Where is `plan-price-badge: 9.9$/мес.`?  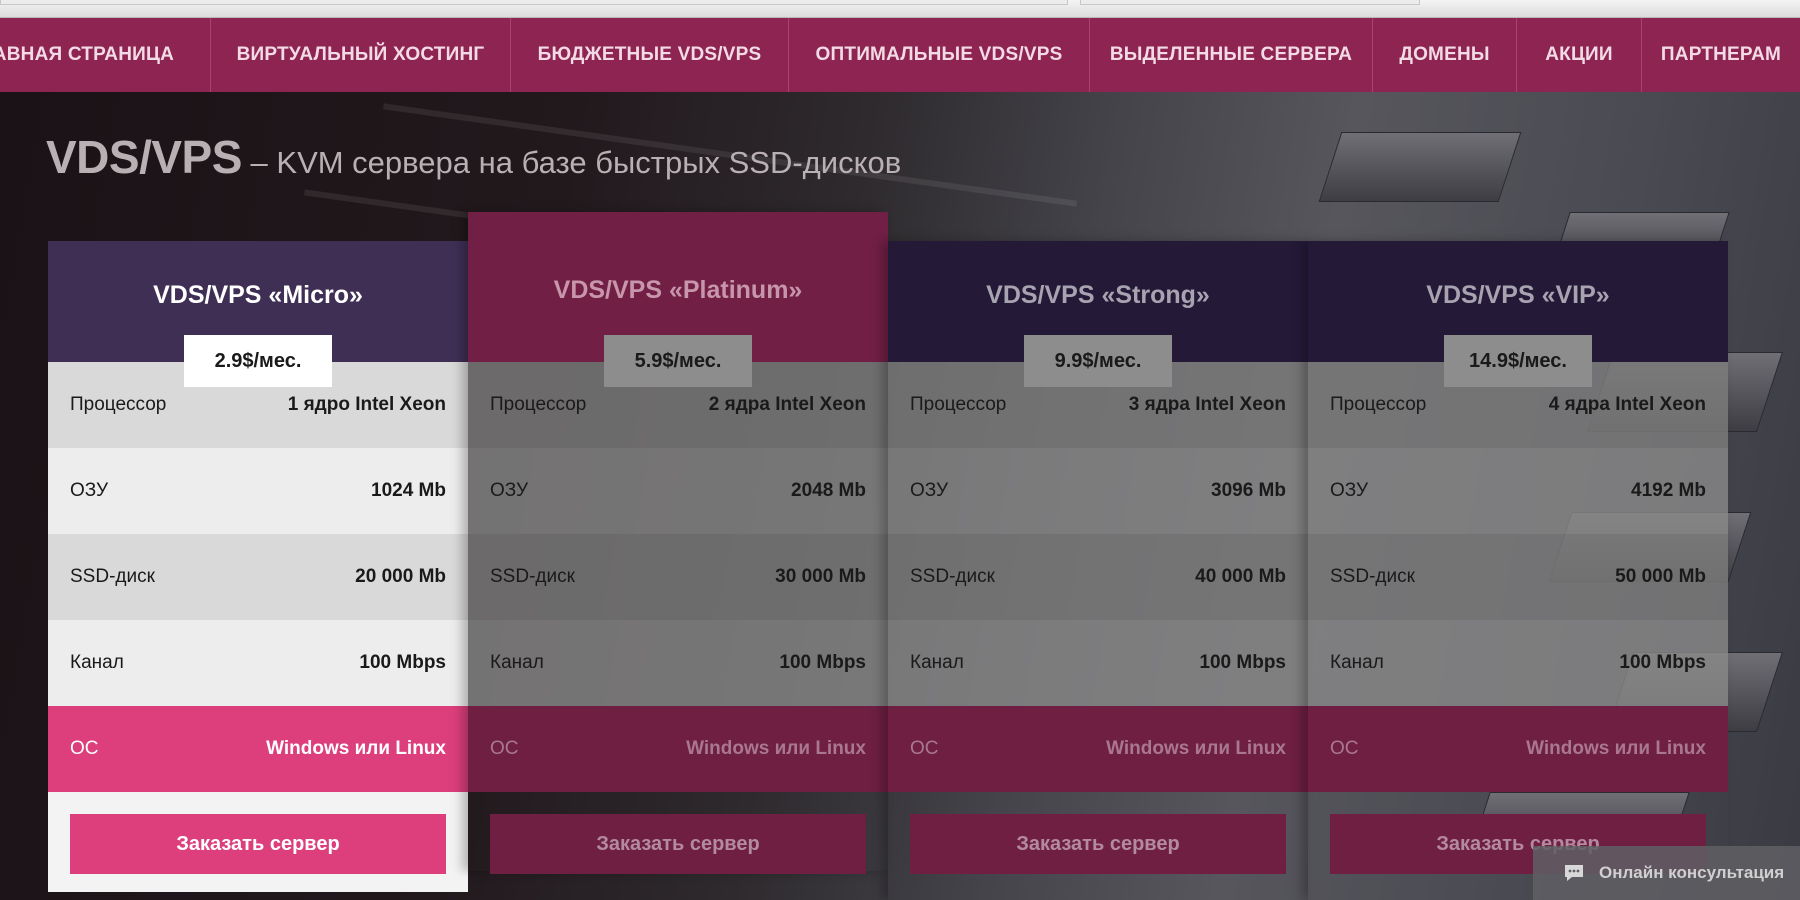
plan-price-badge: 9.9$/мес. is located at coordinates (1098, 361).